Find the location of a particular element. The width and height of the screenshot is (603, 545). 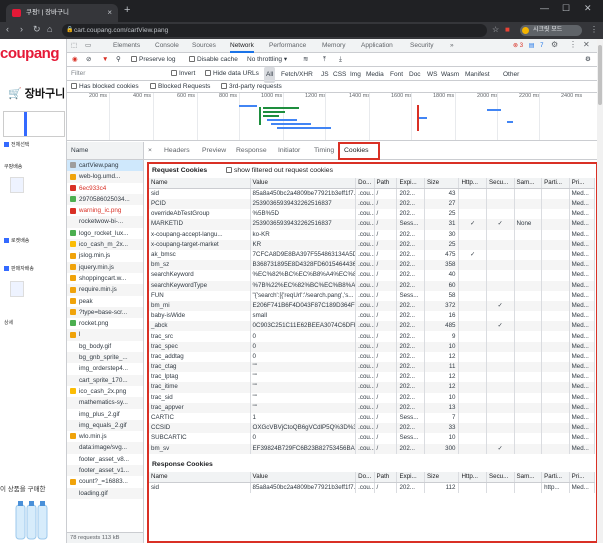

search-icon: ⚲ is located at coordinates (118, 60).